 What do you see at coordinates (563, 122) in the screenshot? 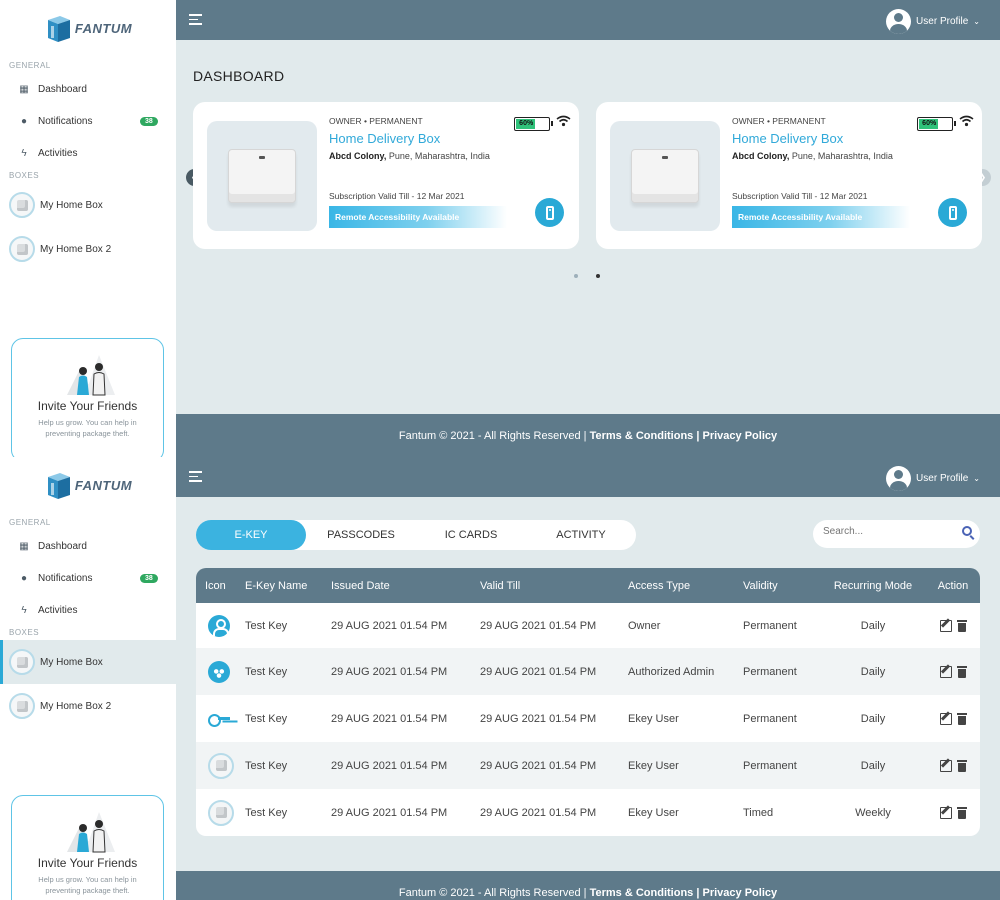
I see `wifi-icon` at bounding box center [563, 122].